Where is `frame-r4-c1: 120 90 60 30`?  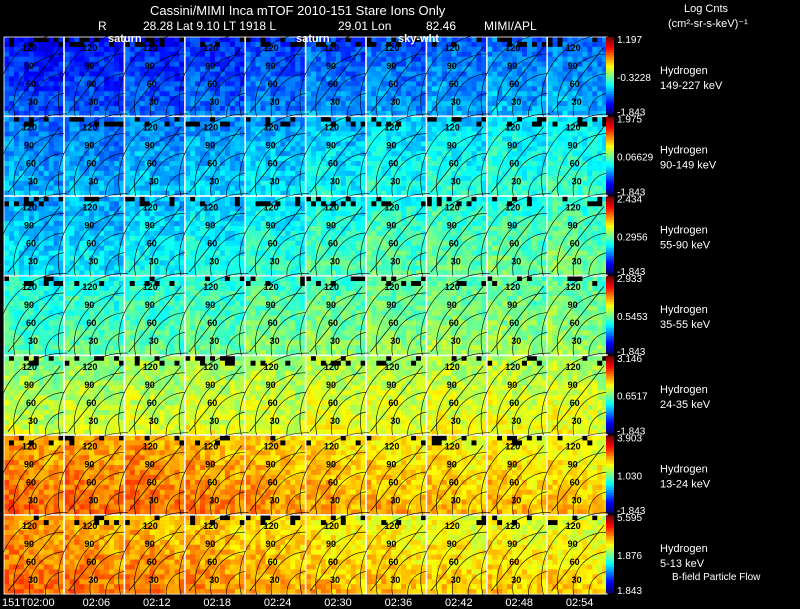
frame-r4-c1: 120 90 60 30 is located at coordinates (92, 396).